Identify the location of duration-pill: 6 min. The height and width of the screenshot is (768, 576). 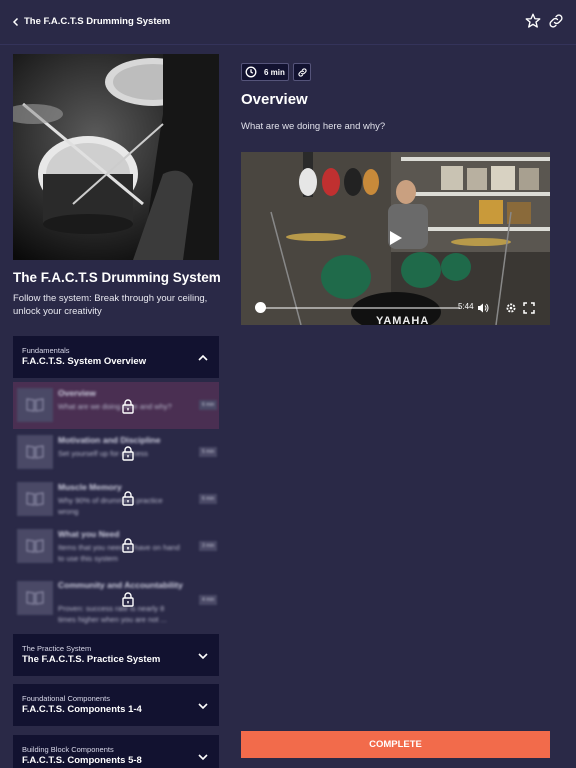
(265, 72).